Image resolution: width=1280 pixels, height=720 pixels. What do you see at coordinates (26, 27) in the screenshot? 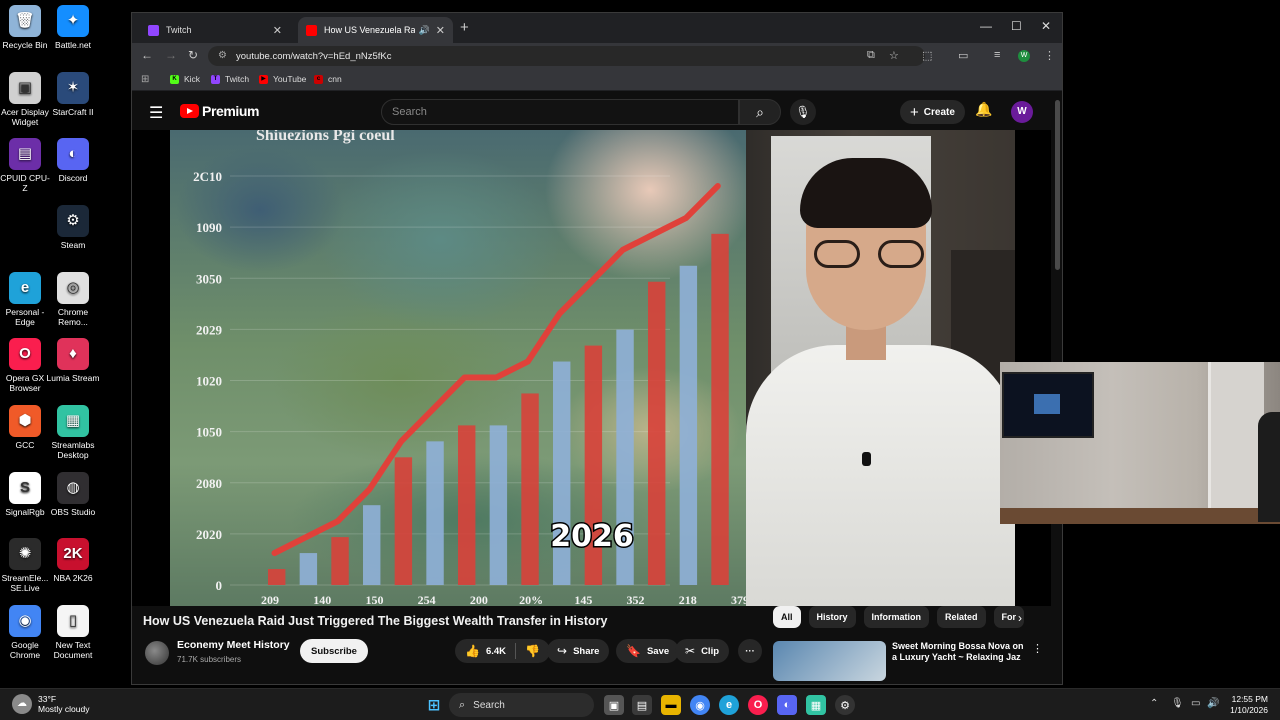
I see `desktop-icon-recycle-bin: 🗑 Recycle Bin` at bounding box center [26, 27].